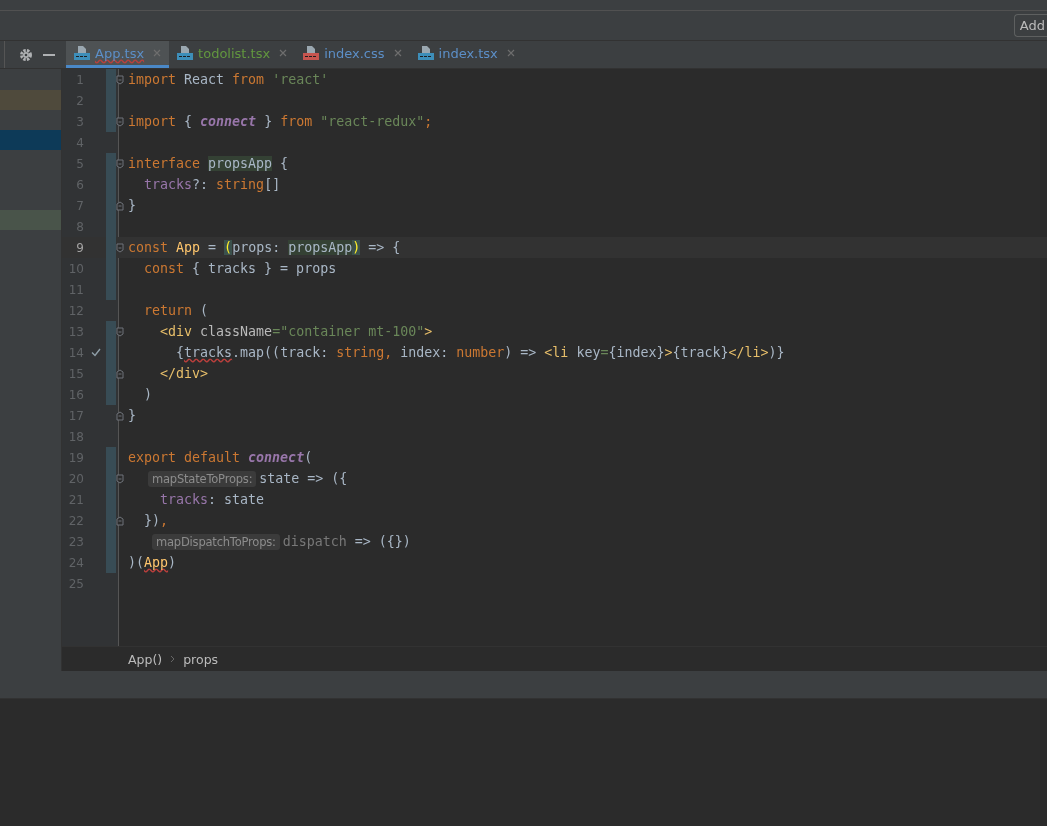  I want to click on code-line: <div className="container mt-100">, so click(296, 331).